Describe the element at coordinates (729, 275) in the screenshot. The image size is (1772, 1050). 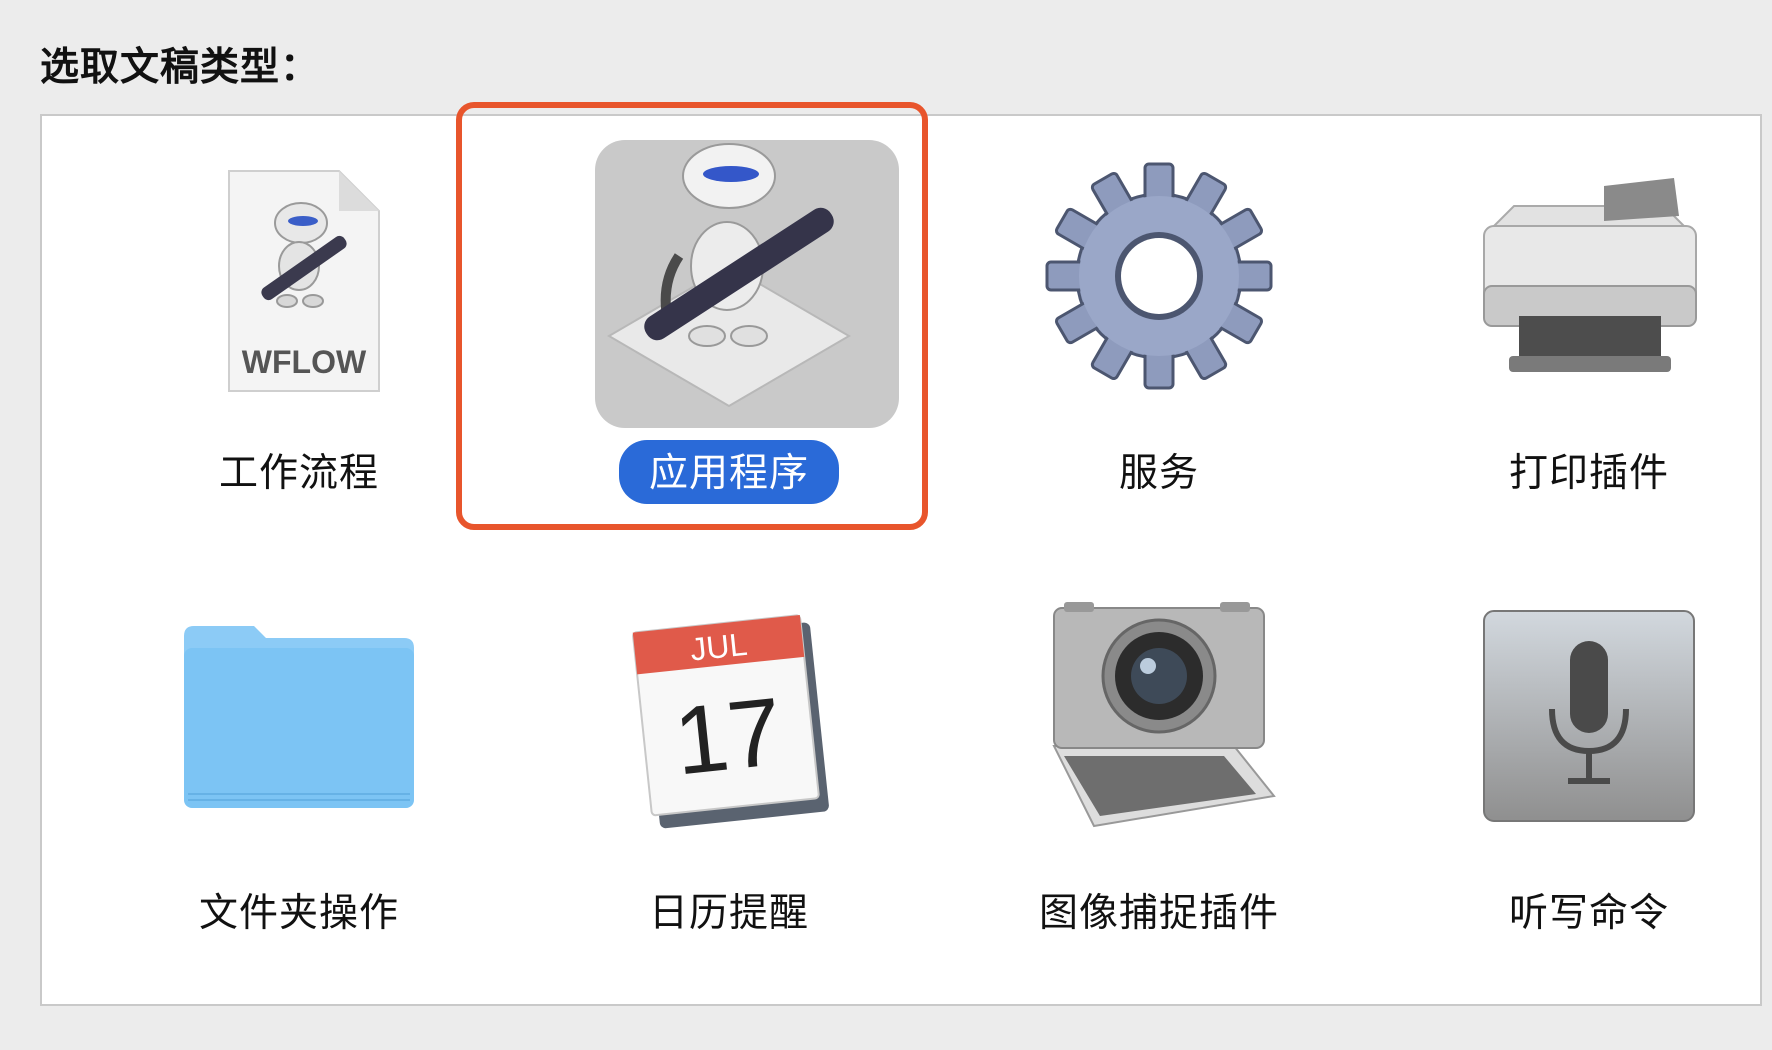
I see `automator-robot-icon` at that location.